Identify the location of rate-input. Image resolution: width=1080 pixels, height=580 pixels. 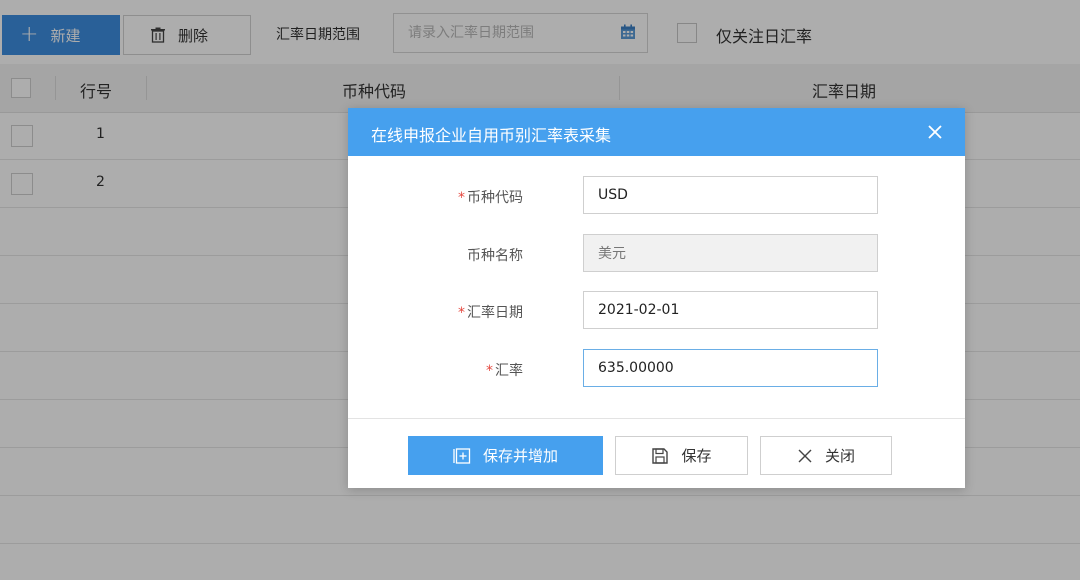
(730, 368).